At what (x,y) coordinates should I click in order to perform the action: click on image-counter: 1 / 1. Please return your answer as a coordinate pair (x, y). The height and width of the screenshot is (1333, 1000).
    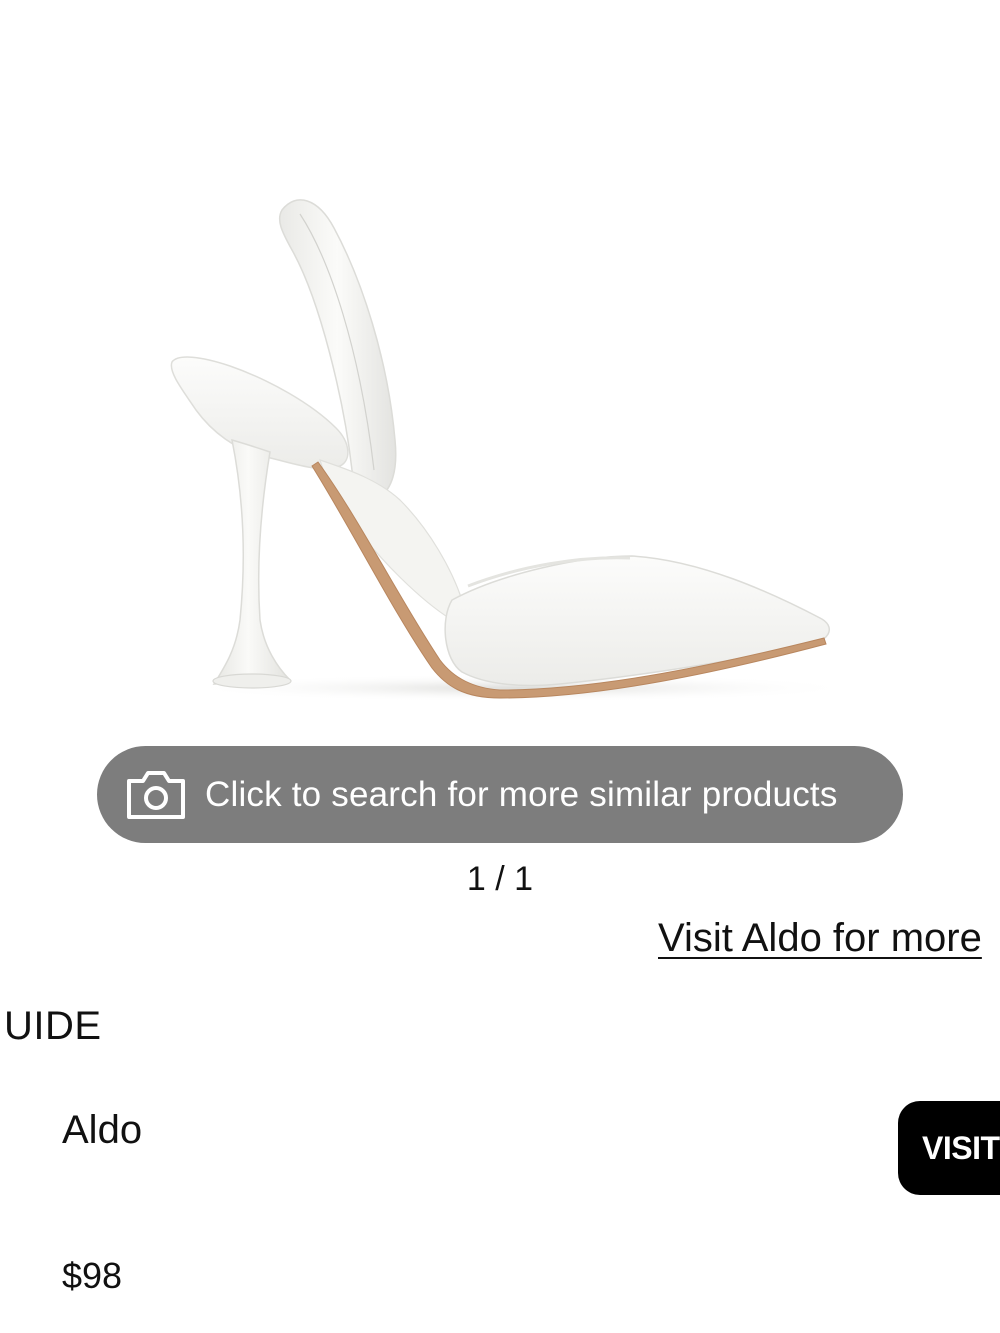
    Looking at the image, I should click on (500, 879).